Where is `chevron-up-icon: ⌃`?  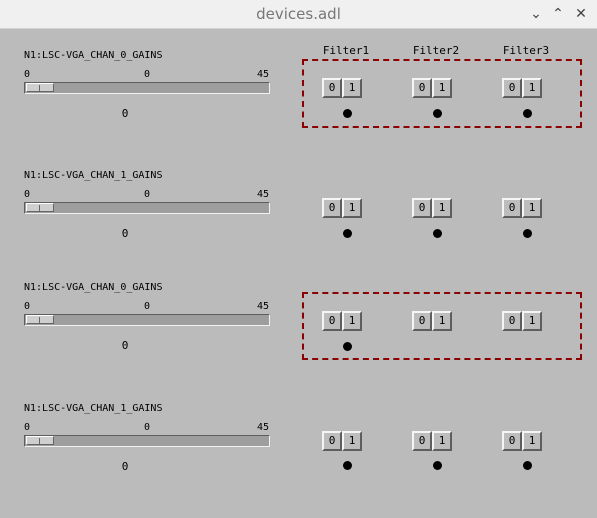
chevron-up-icon: ⌃ is located at coordinates (558, 14).